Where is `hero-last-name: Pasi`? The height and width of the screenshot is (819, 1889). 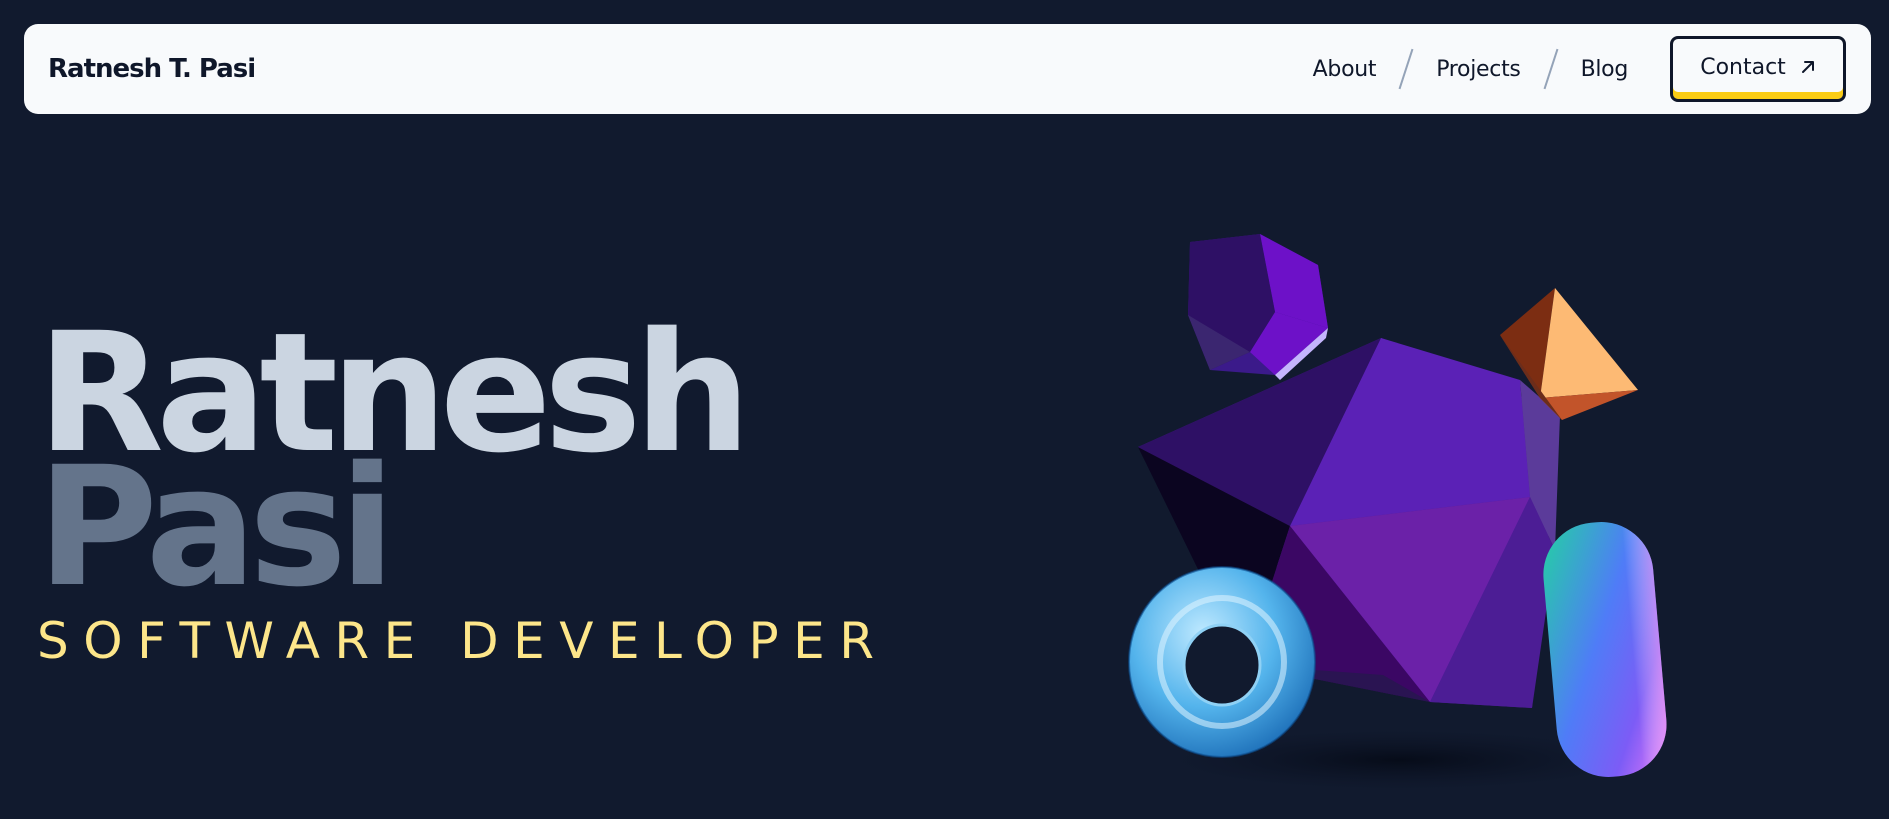
hero-last-name: Pasi is located at coordinates (216, 527).